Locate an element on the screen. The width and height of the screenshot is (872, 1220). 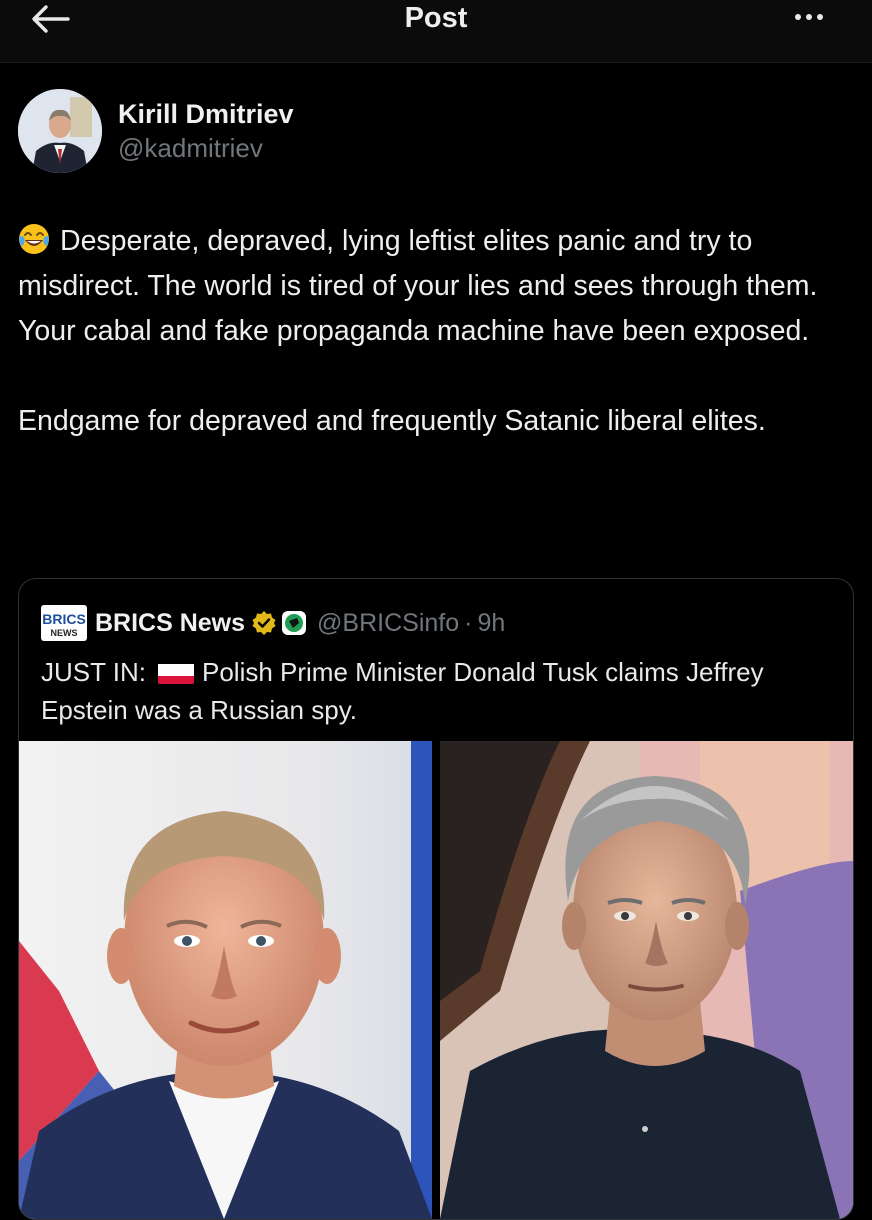
face-with-tears-of-joy-icon is located at coordinates (34, 239).